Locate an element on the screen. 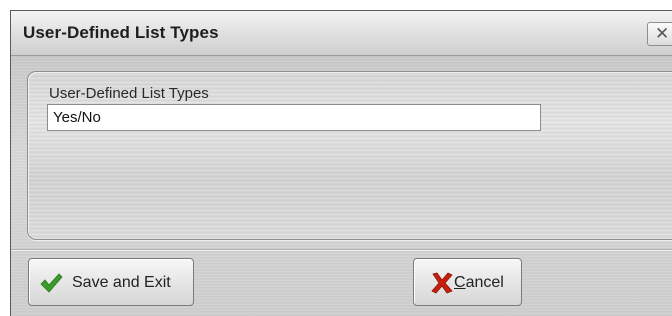  cancel-mnemonic: C is located at coordinates (460, 282).